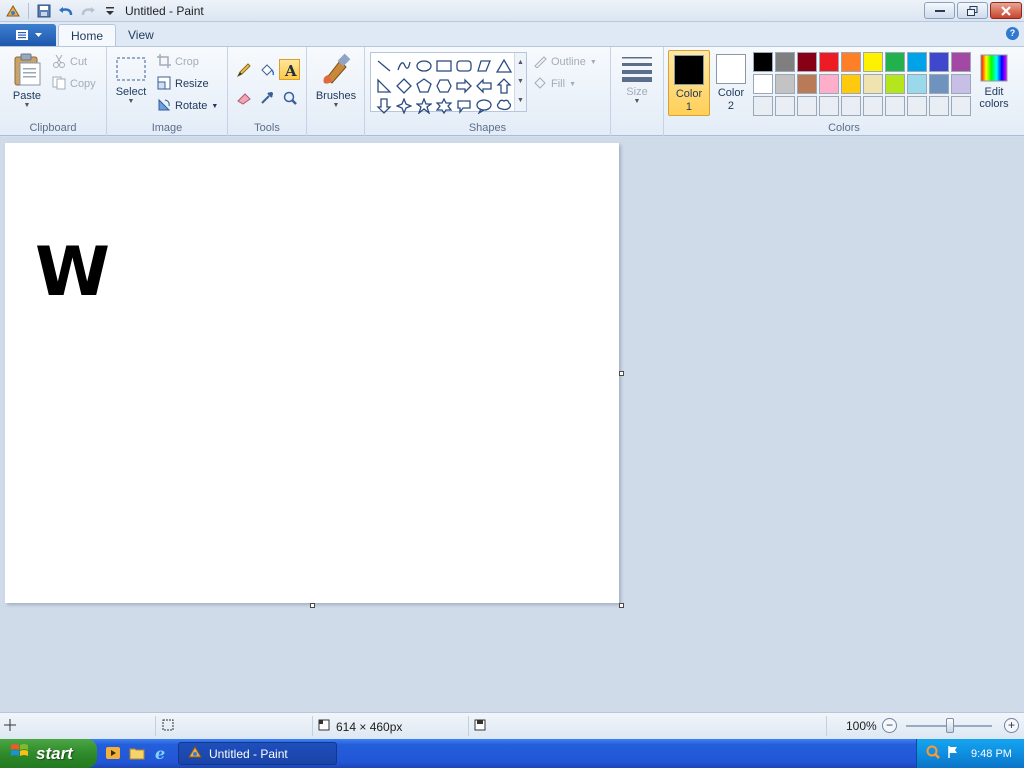 The height and width of the screenshot is (768, 1024). I want to click on color-picker-tool, so click(266, 97).